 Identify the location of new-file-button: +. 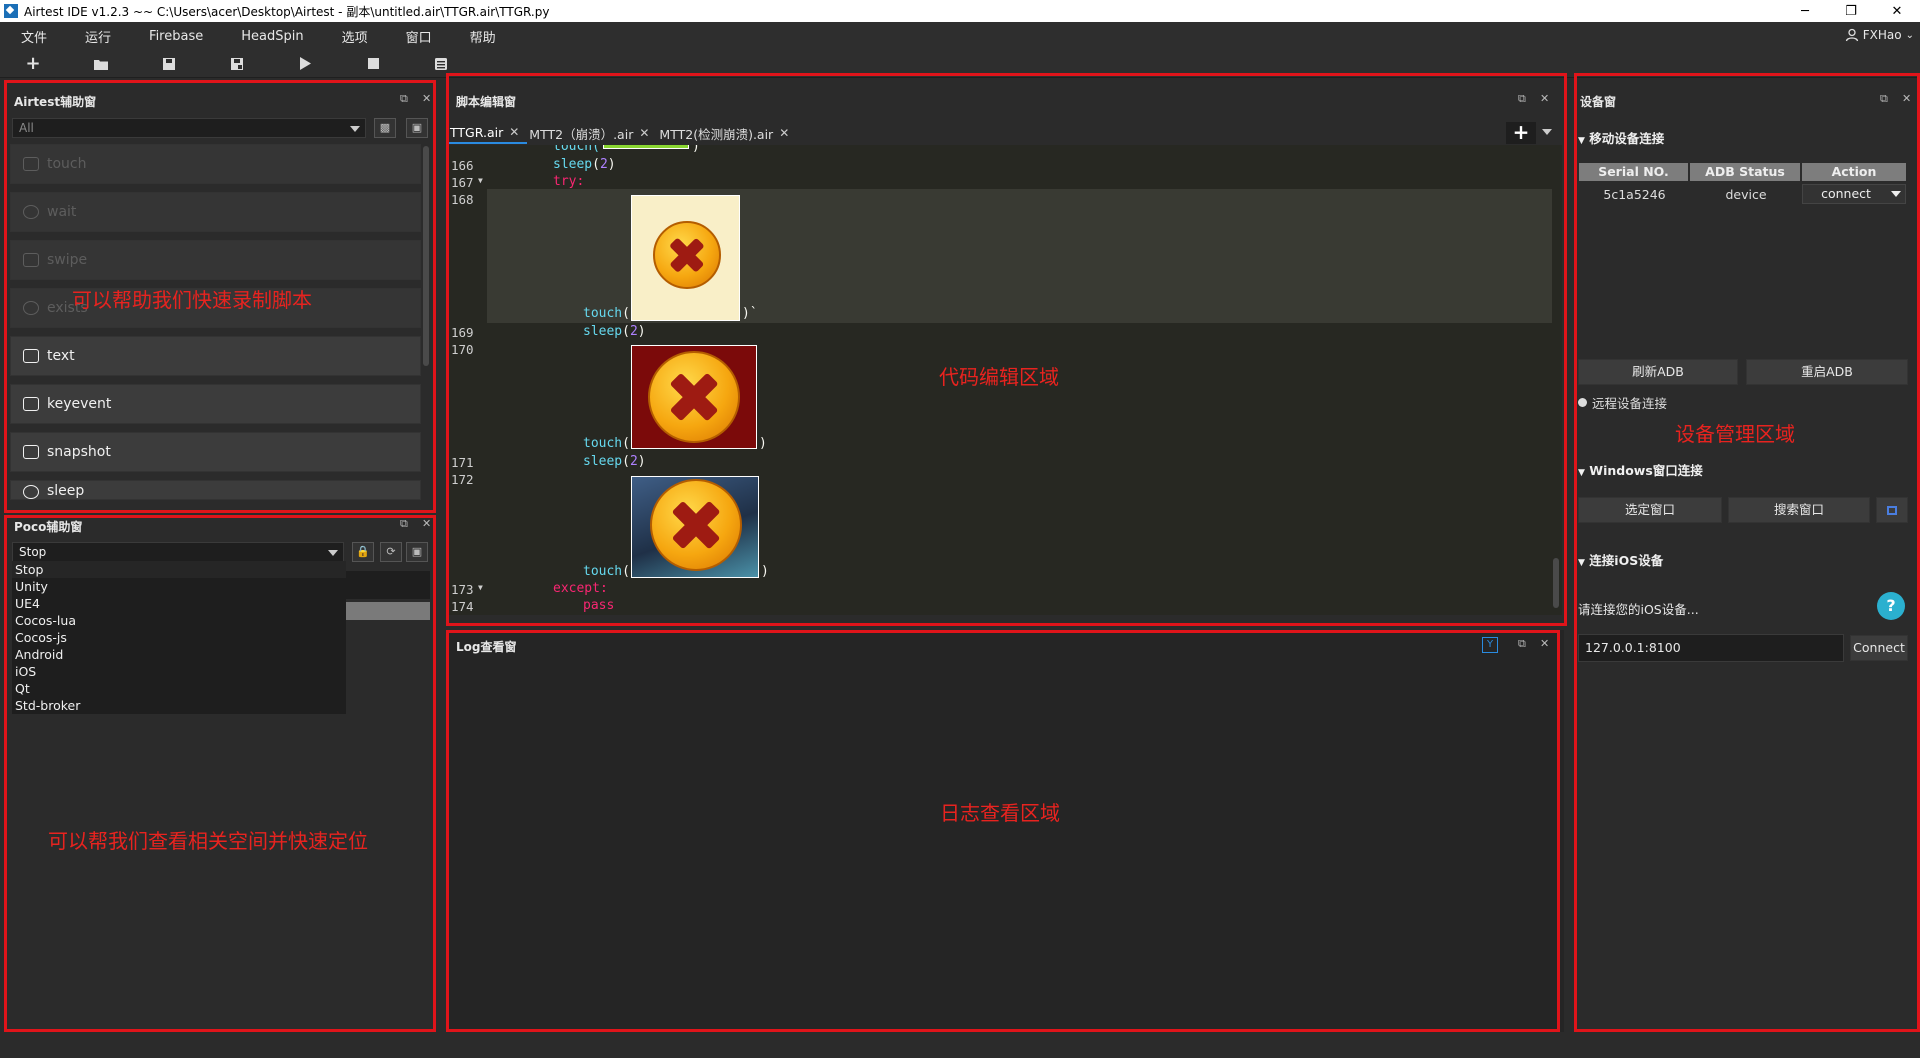
(33, 64).